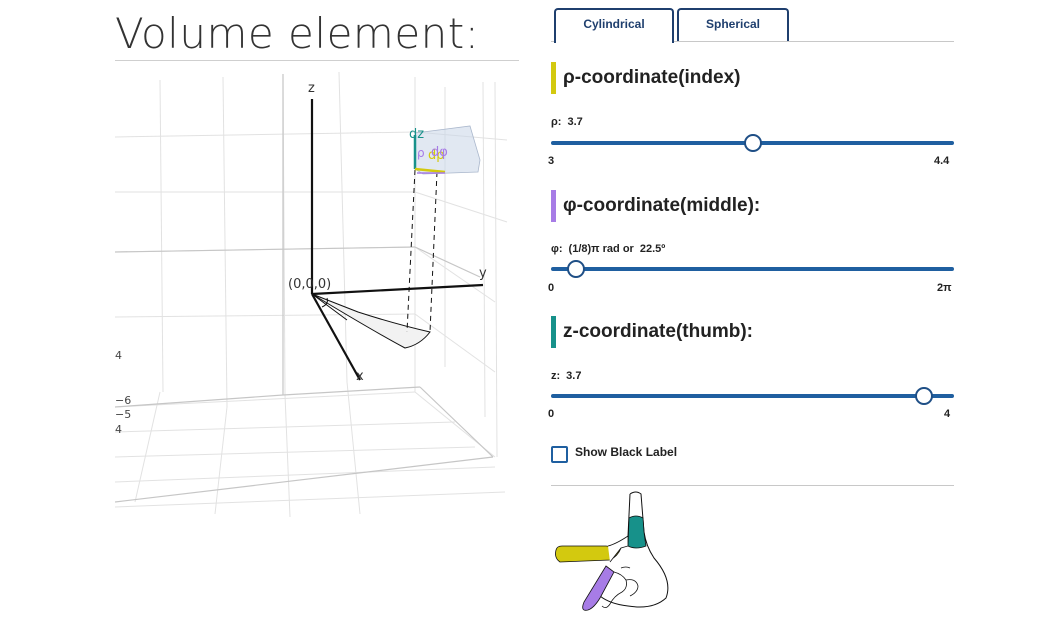 The width and height of the screenshot is (1064, 640). I want to click on rho-value: 3.7, so click(575, 122).